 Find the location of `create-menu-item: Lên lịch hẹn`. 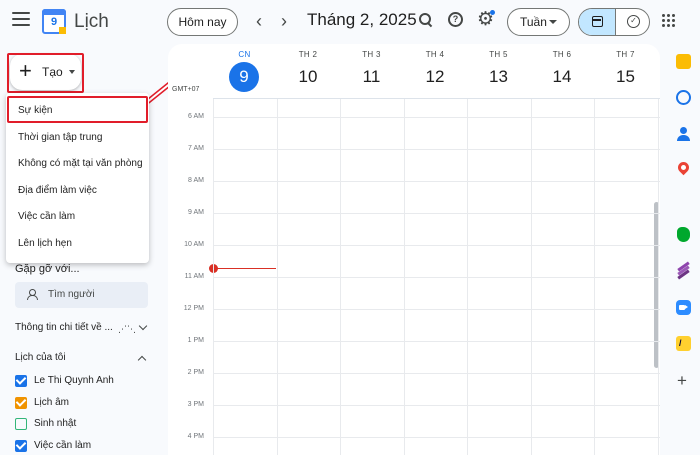

create-menu-item: Lên lịch hẹn is located at coordinates (77, 244).